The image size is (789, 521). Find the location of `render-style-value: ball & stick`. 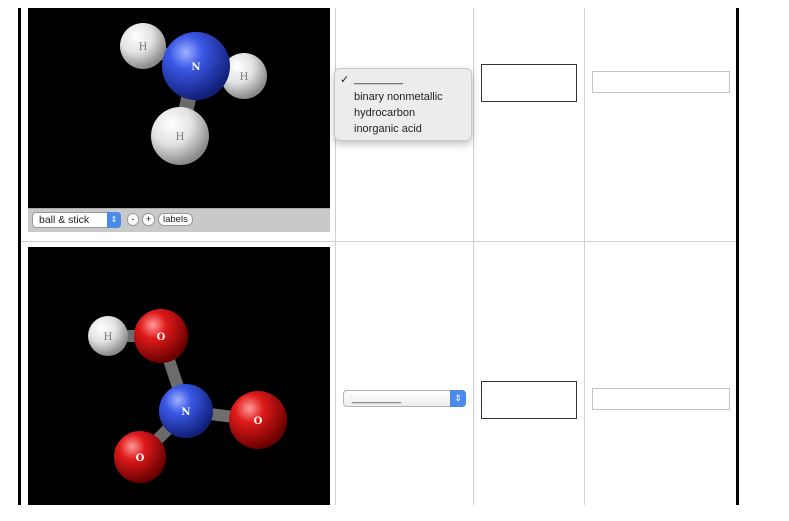

render-style-value: ball & stick is located at coordinates (64, 220).